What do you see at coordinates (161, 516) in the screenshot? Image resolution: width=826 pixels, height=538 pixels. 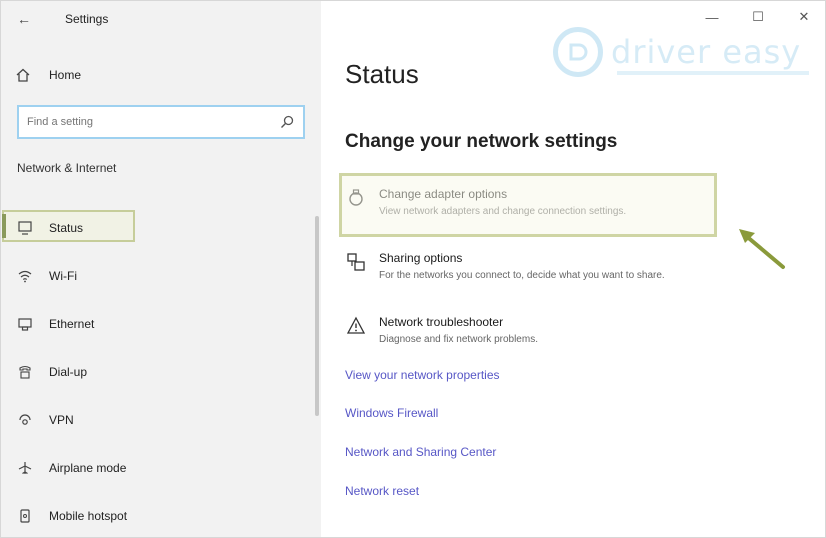 I see `sidebar-item-mobile-hotspot: Mobile hotspot` at bounding box center [161, 516].